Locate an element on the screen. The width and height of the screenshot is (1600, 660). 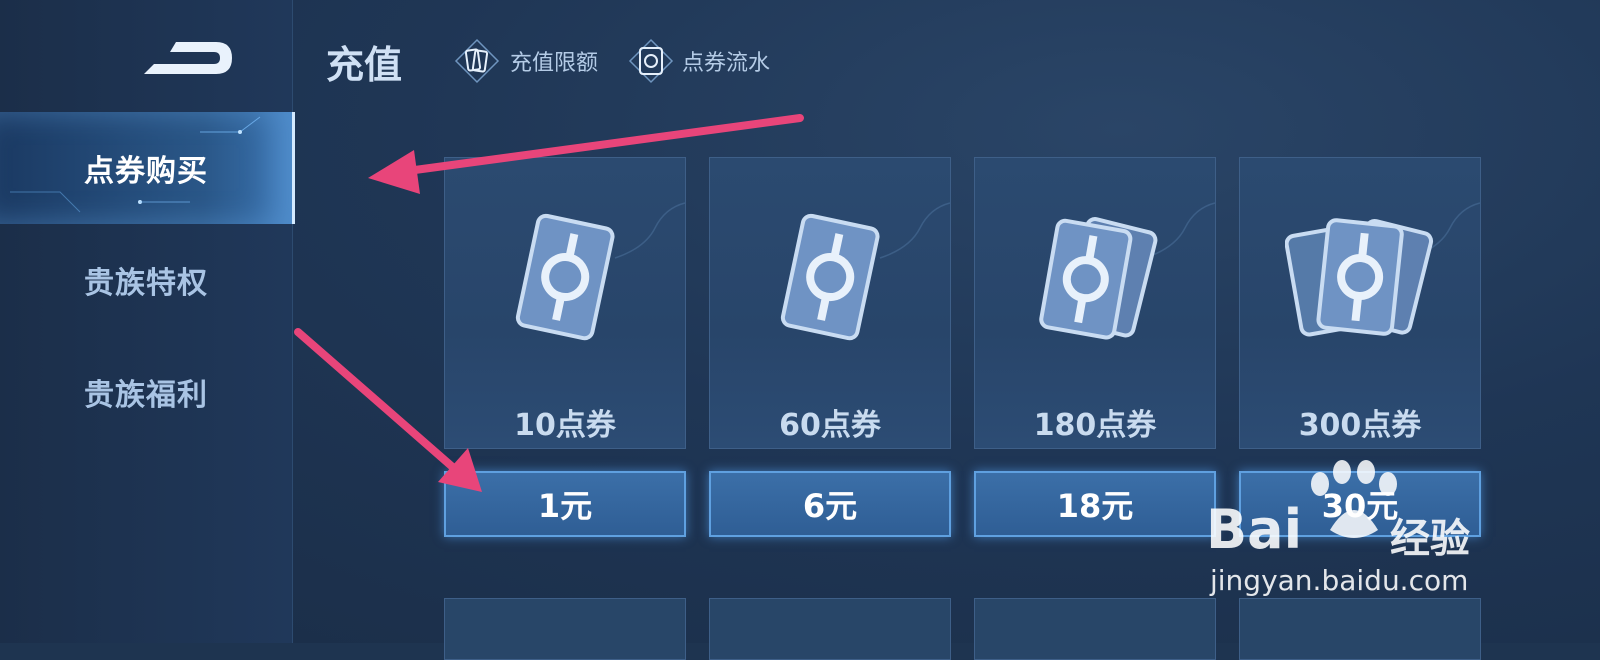
back-arrow-icon is located at coordinates (188, 58).